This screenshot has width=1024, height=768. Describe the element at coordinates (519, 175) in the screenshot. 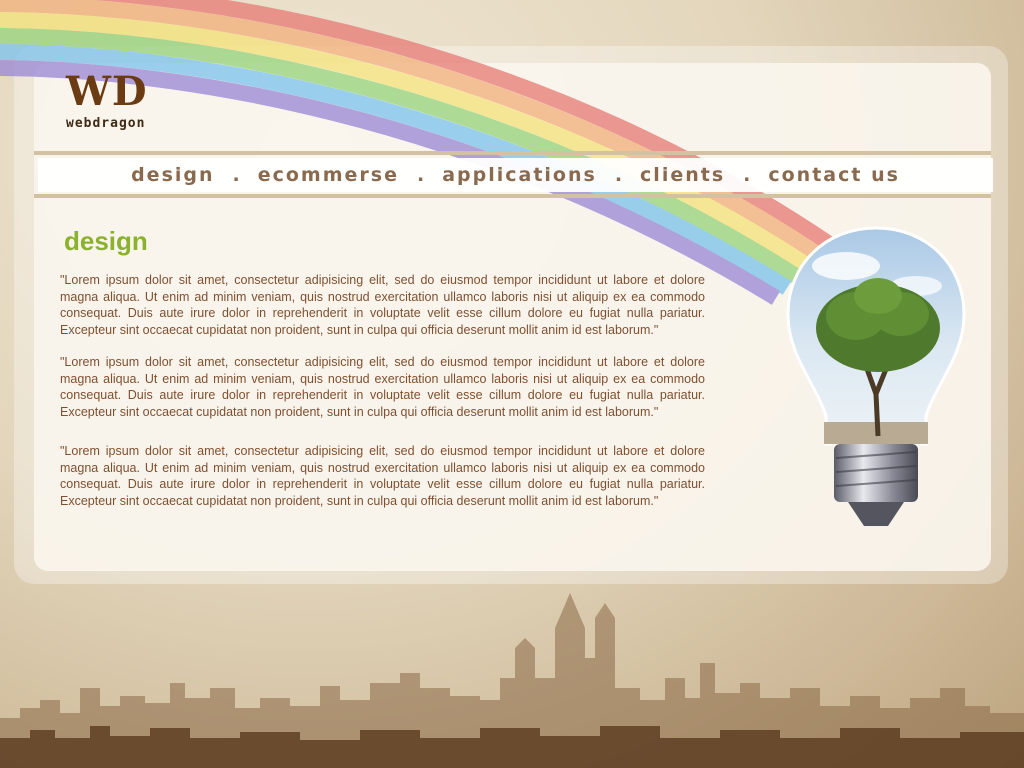

I see `nav-item-applications: applications` at that location.